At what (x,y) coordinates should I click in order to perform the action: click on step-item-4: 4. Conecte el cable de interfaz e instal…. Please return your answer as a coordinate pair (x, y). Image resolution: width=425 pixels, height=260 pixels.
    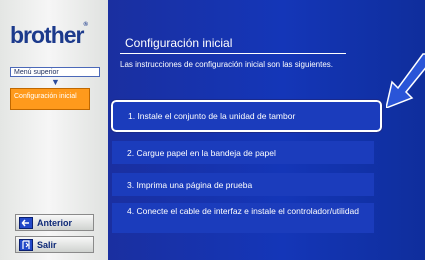
    Looking at the image, I should click on (243, 218).